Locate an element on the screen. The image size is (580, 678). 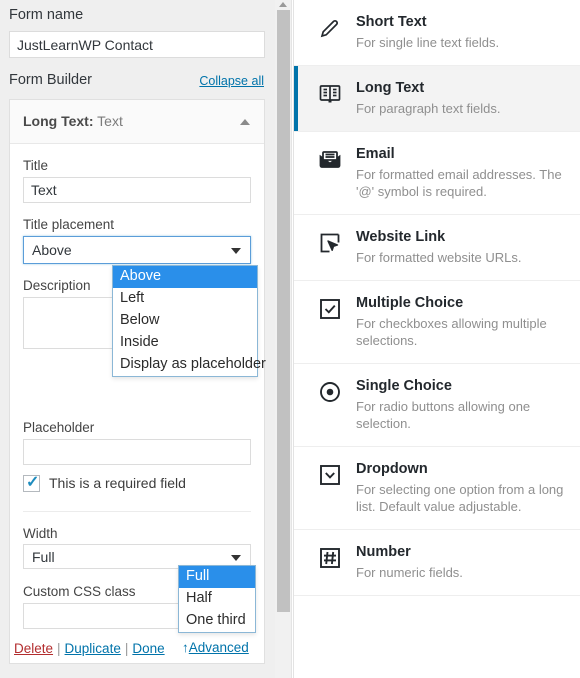
field-card-name: Text is located at coordinates (108, 121).